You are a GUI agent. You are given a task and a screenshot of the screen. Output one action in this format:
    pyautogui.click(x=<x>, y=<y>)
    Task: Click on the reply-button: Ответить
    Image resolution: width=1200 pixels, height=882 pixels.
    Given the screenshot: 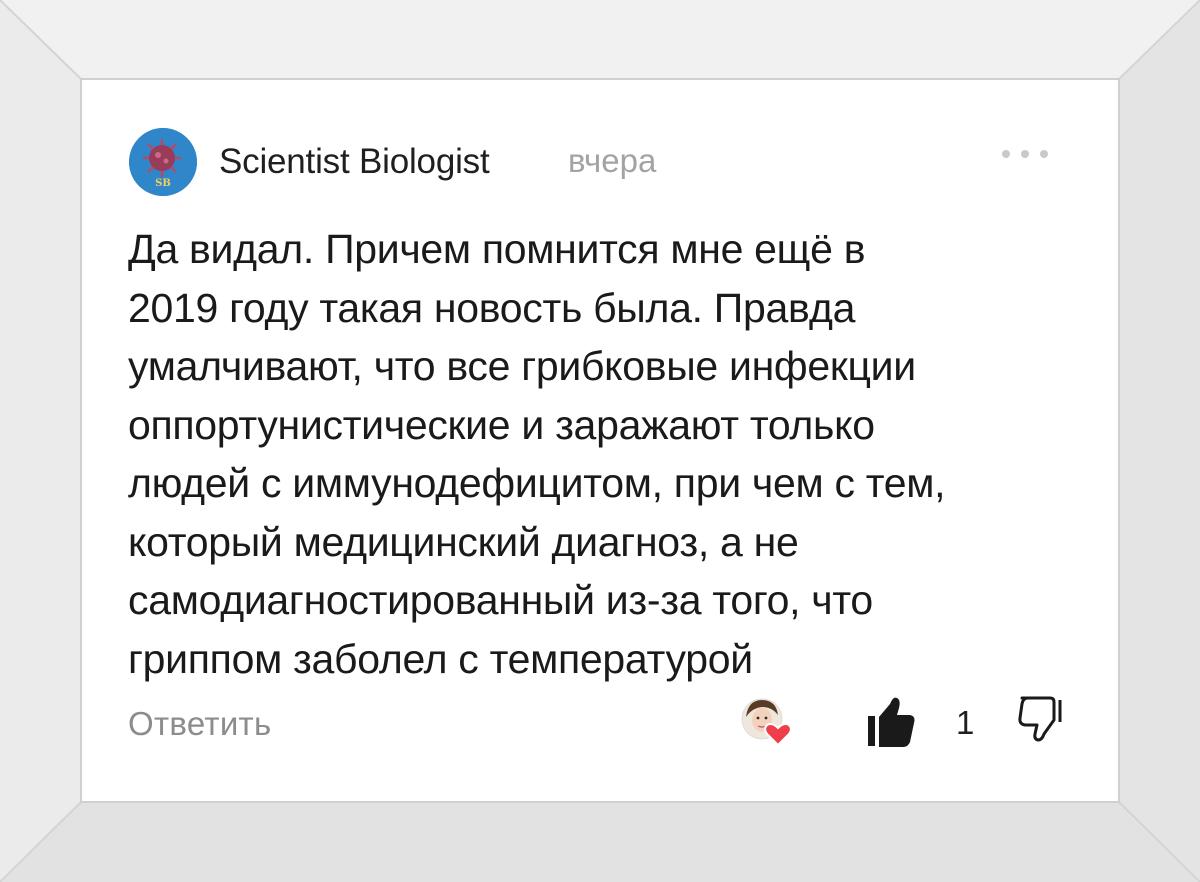 What is the action you would take?
    pyautogui.click(x=199, y=724)
    